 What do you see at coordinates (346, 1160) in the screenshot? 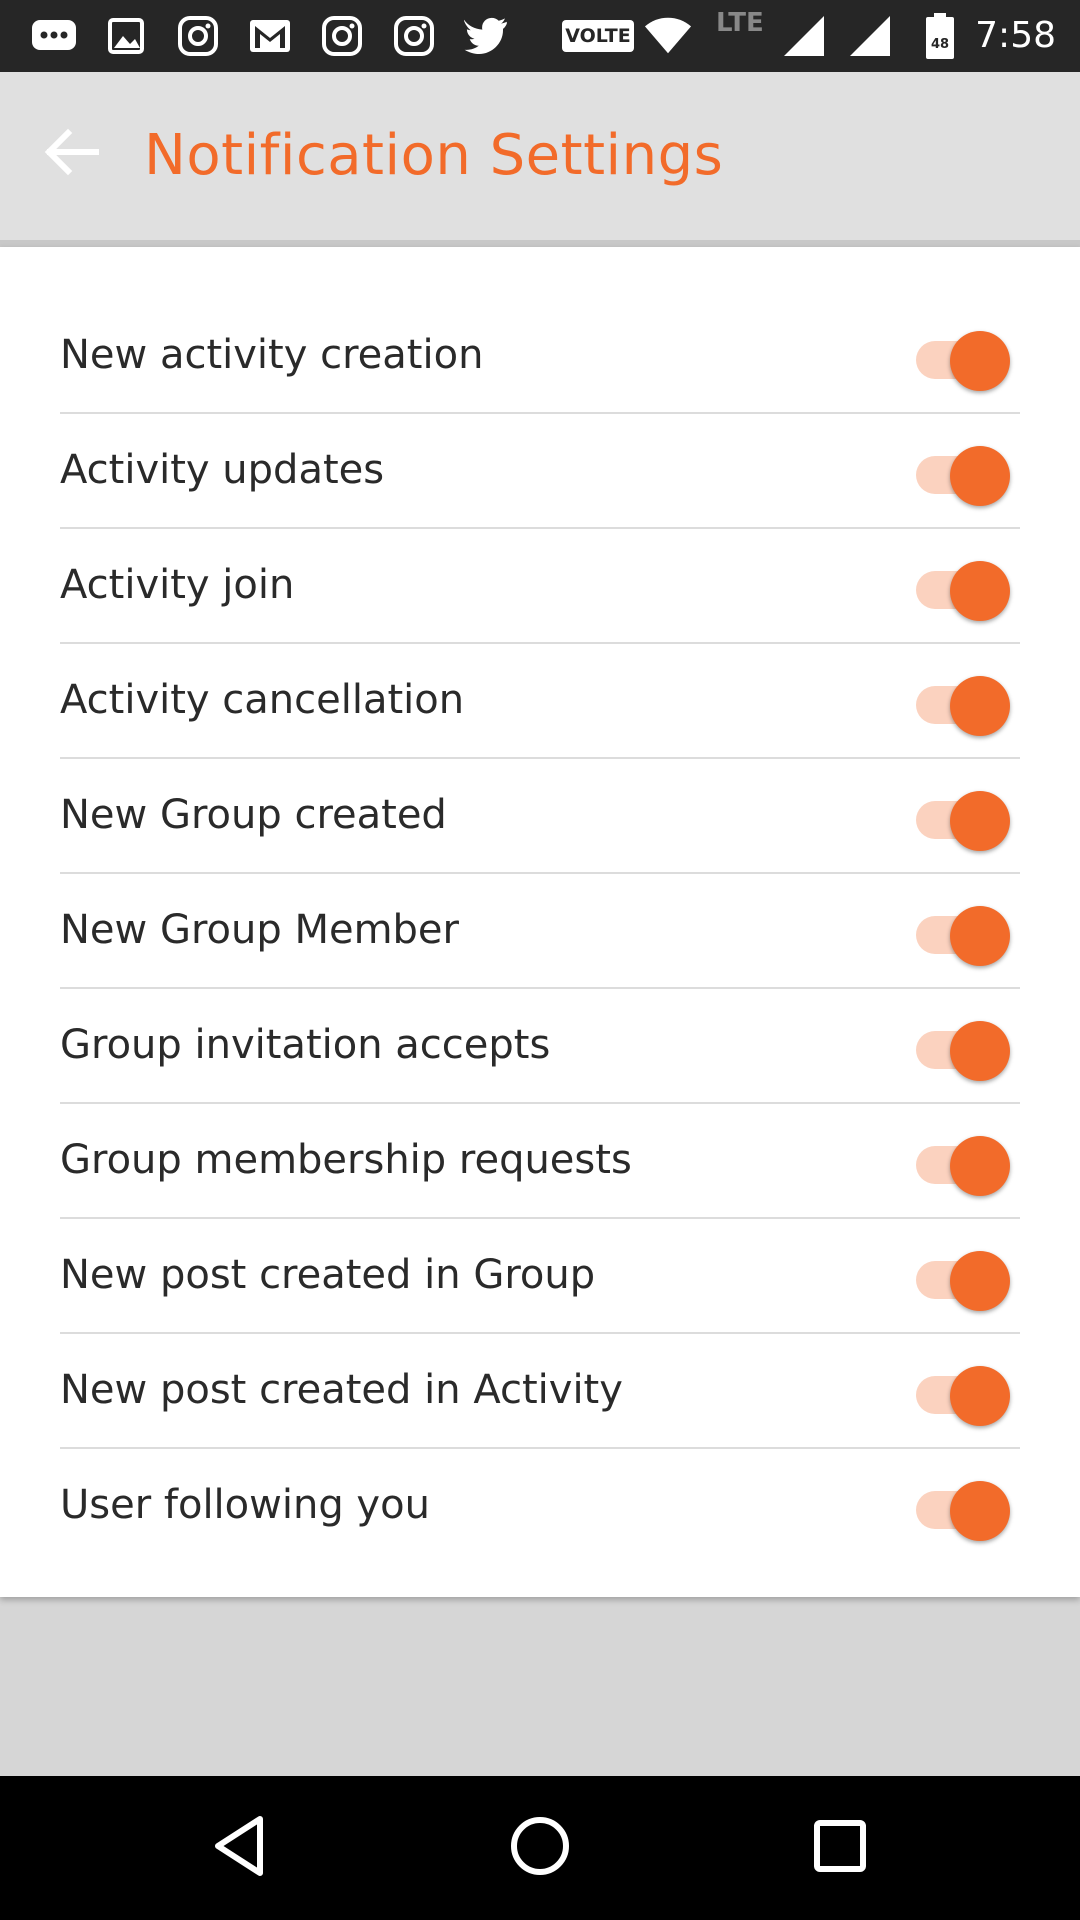
I see `setting-label: Group membership requests` at bounding box center [346, 1160].